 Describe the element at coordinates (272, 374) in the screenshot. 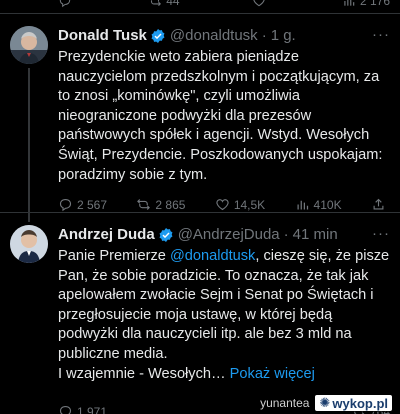

I see `show-more-link: Pokaż więcej` at that location.